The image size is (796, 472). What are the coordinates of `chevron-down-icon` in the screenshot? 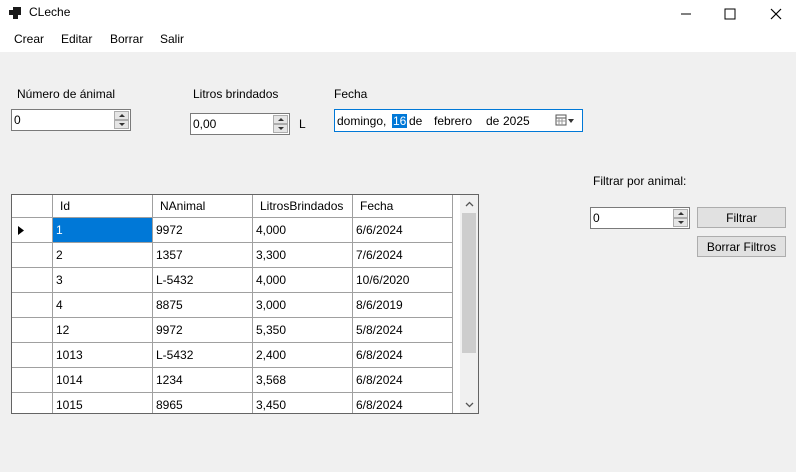 It's located at (469, 404).